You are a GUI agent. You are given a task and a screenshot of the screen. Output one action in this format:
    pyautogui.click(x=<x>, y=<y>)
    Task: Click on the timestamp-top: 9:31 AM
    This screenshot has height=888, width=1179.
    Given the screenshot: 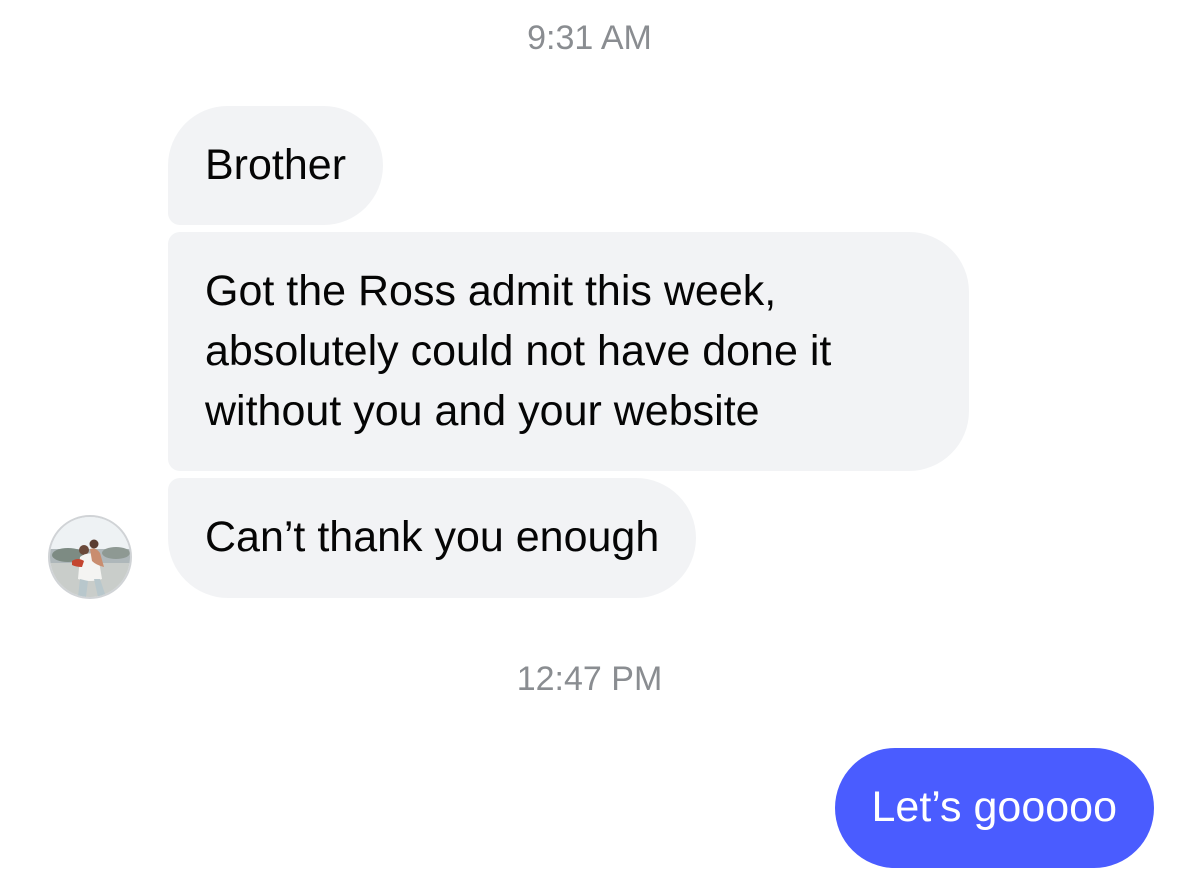 What is the action you would take?
    pyautogui.click(x=589, y=38)
    